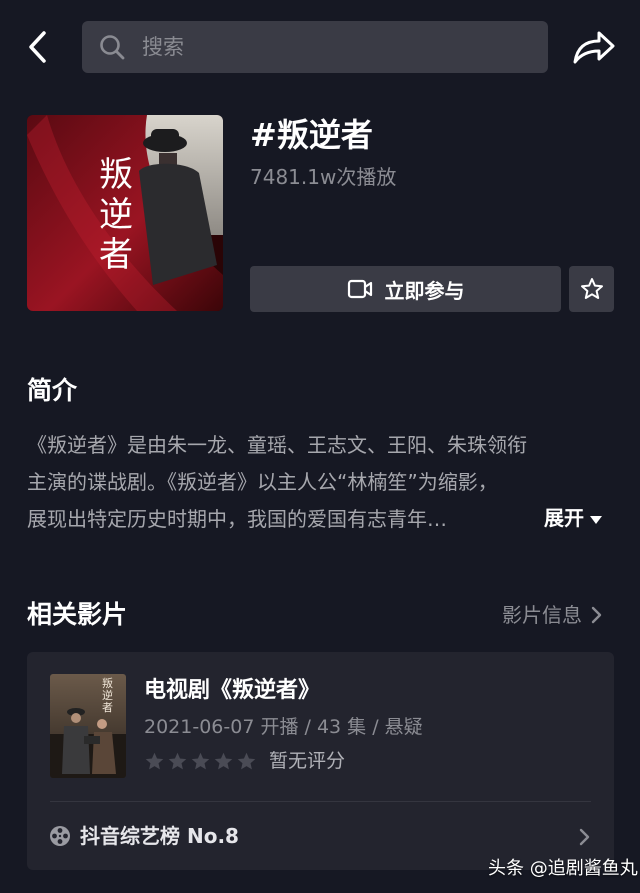  I want to click on intro-heading: 简介, so click(52, 390).